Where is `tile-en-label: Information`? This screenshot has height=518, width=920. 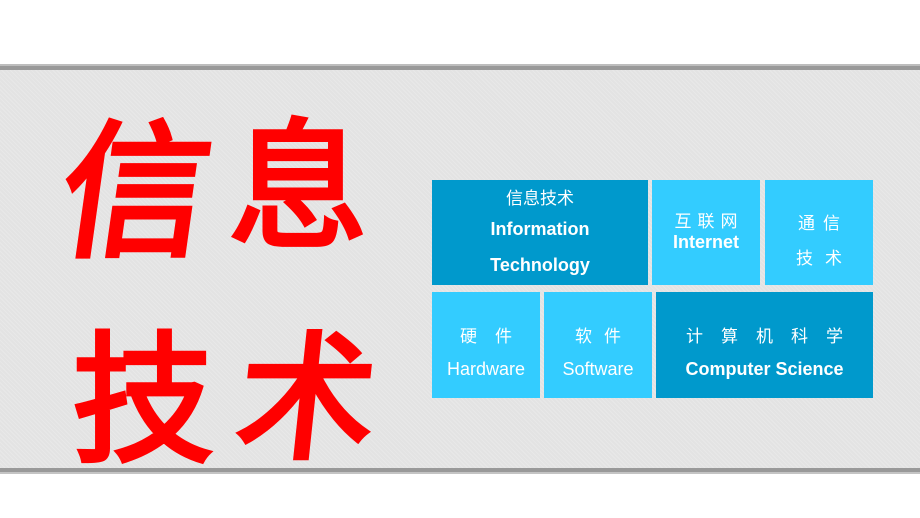
tile-en-label: Information is located at coordinates (540, 229).